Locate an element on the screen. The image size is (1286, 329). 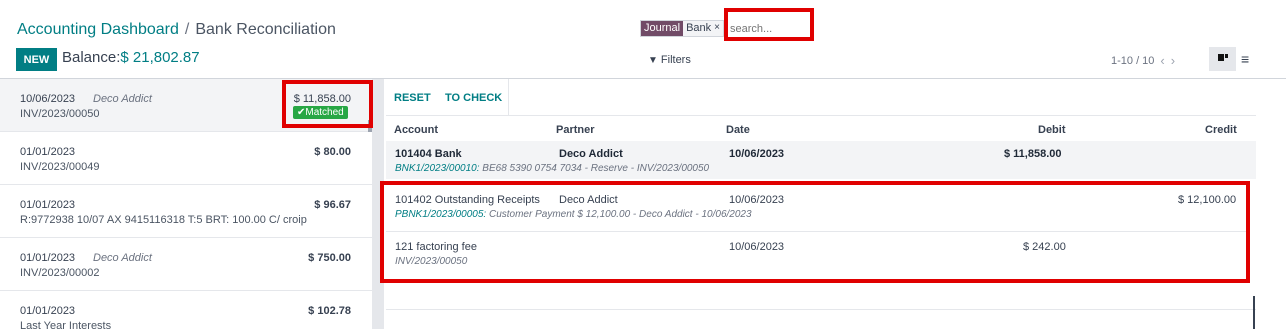
filters-label: Filters is located at coordinates (675, 60).